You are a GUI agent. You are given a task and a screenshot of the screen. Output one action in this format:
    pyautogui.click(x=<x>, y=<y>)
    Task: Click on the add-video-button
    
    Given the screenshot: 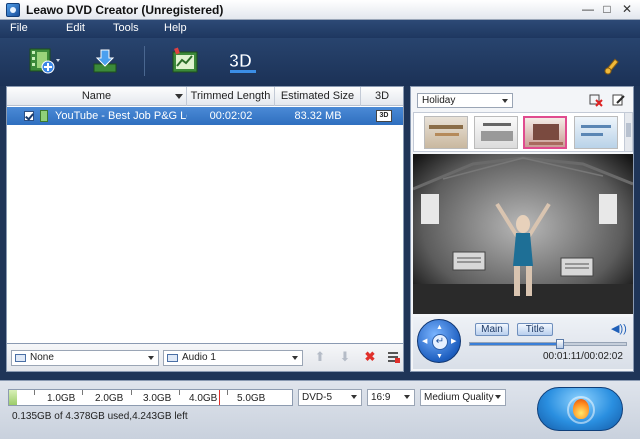 What is the action you would take?
    pyautogui.click(x=43, y=61)
    